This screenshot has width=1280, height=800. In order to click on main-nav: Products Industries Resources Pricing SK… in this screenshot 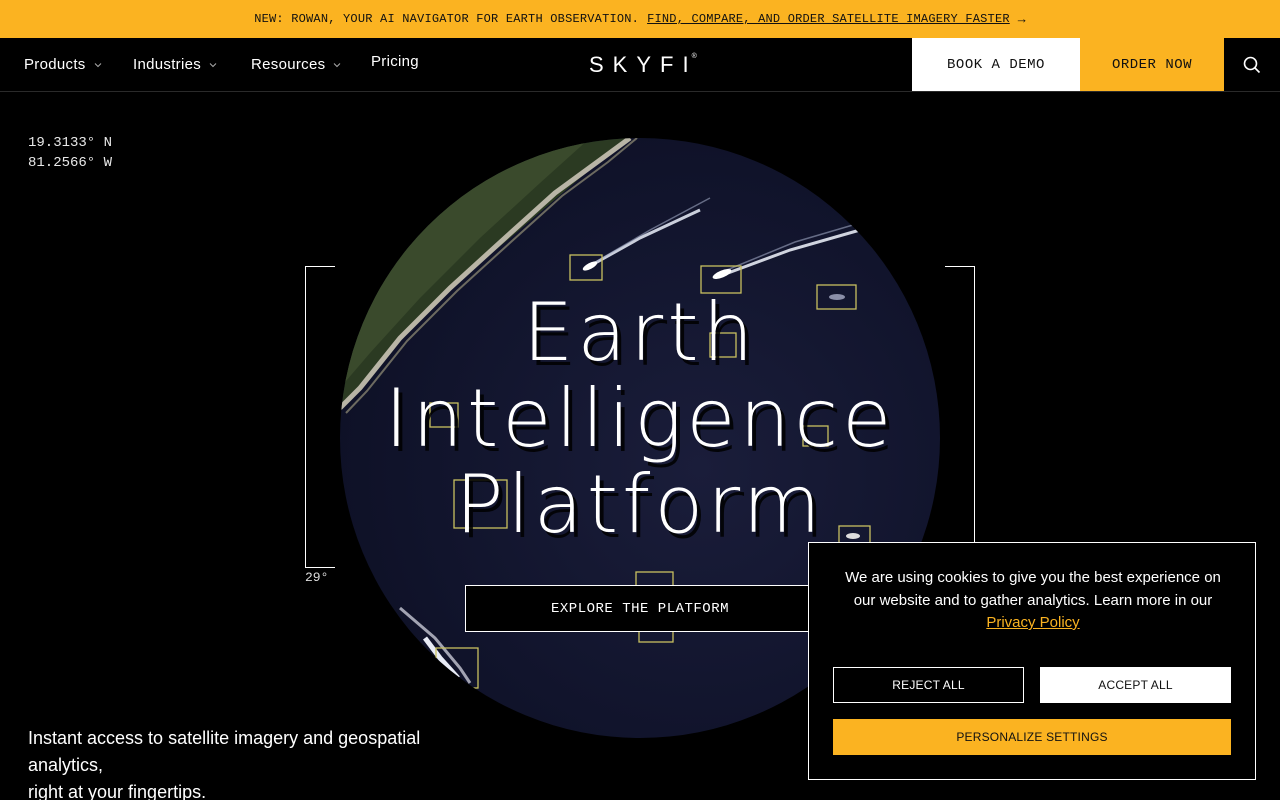, I will do `click(640, 65)`.